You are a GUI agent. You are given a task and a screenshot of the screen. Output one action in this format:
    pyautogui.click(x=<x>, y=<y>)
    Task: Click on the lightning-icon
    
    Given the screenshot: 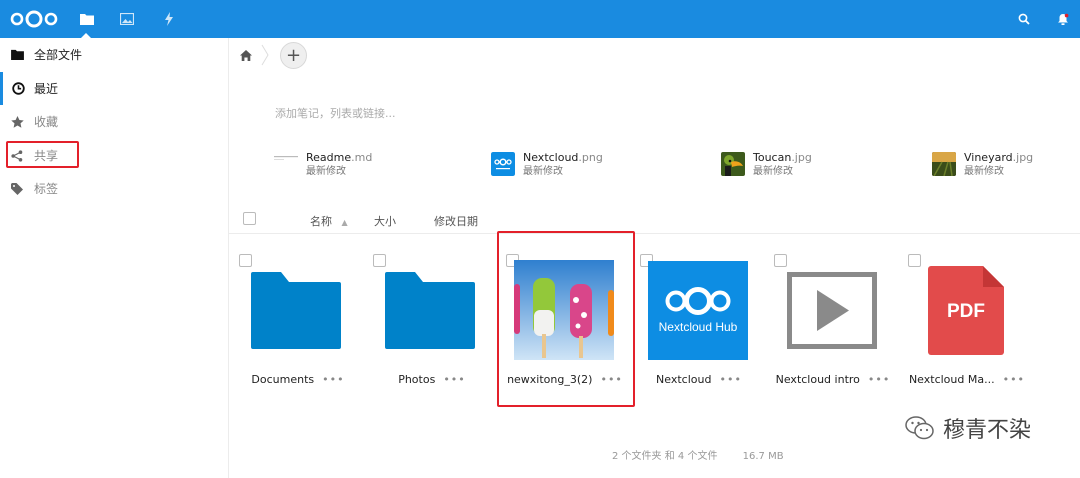 What is the action you would take?
    pyautogui.click(x=169, y=19)
    